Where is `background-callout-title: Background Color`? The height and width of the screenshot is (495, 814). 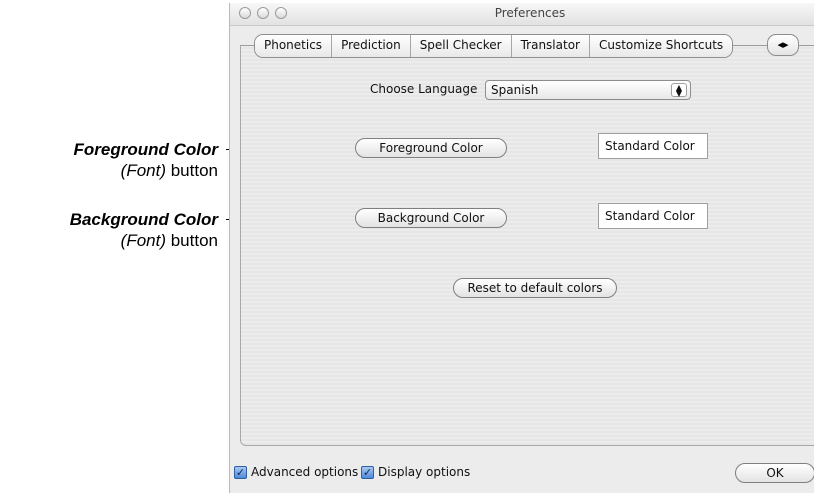
background-callout-title: Background Color is located at coordinates (143, 219).